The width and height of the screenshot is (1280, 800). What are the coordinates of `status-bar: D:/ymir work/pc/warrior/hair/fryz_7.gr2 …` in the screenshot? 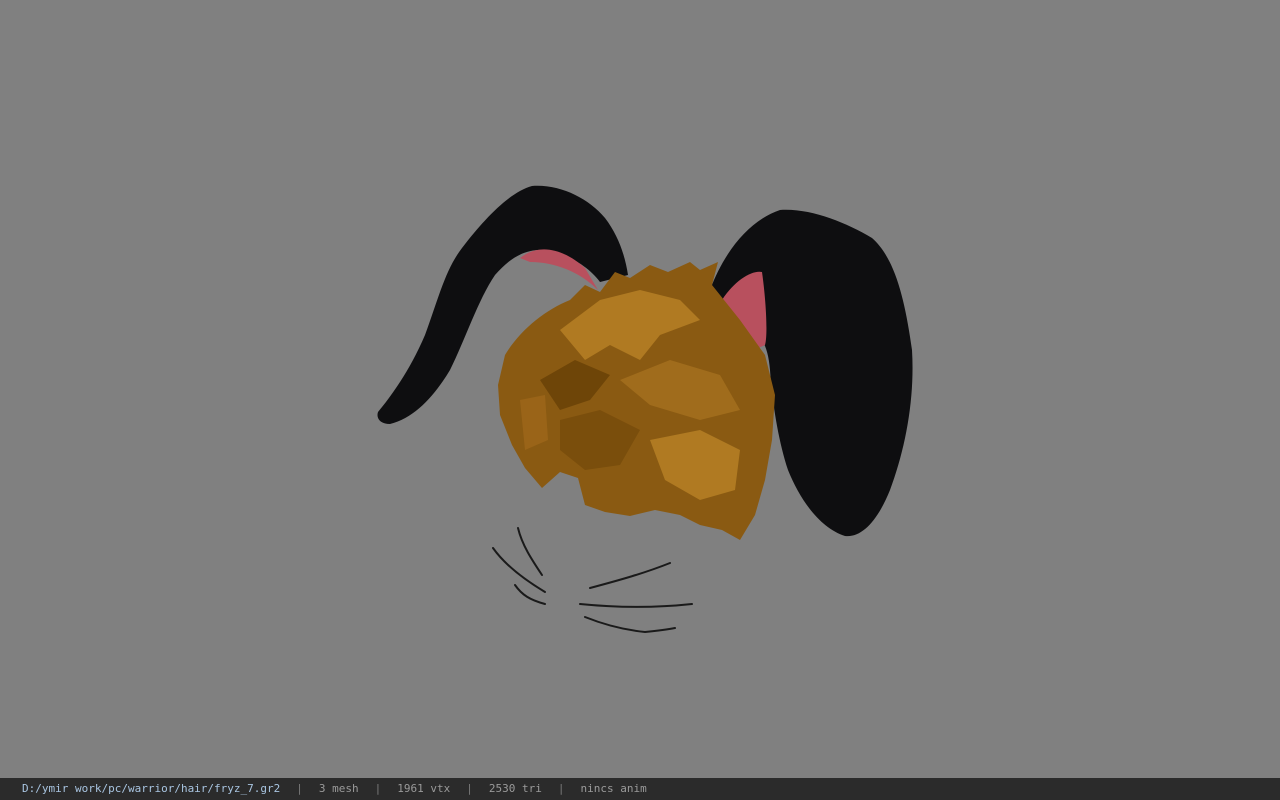 It's located at (640, 789).